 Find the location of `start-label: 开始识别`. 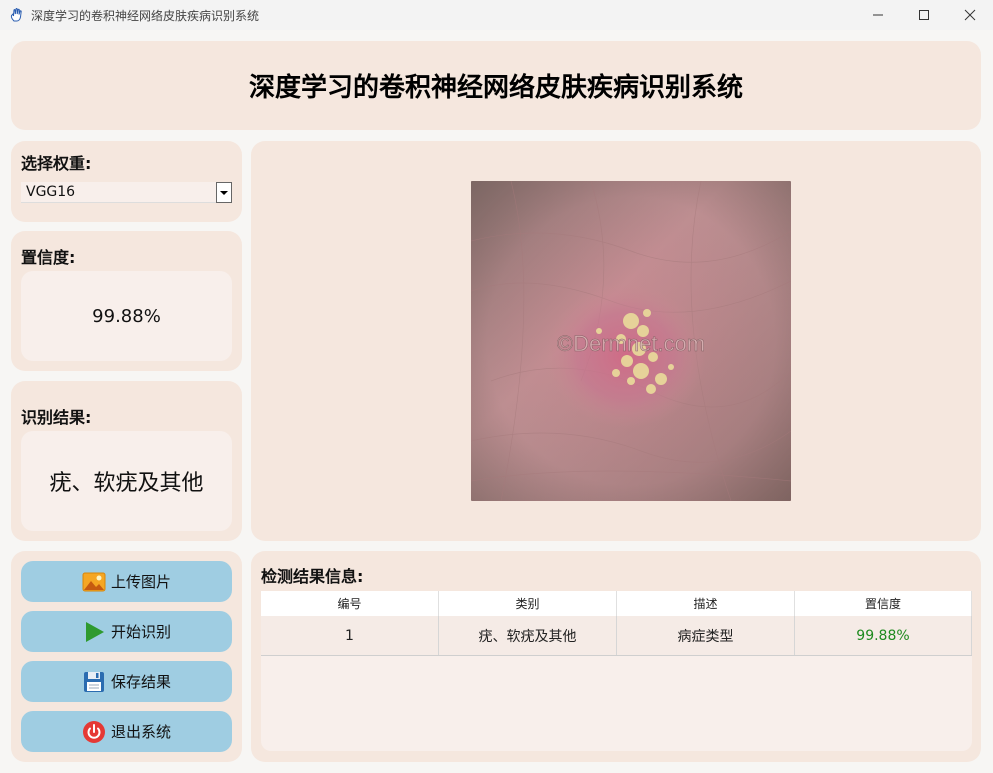

start-label: 开始识别 is located at coordinates (140, 632).